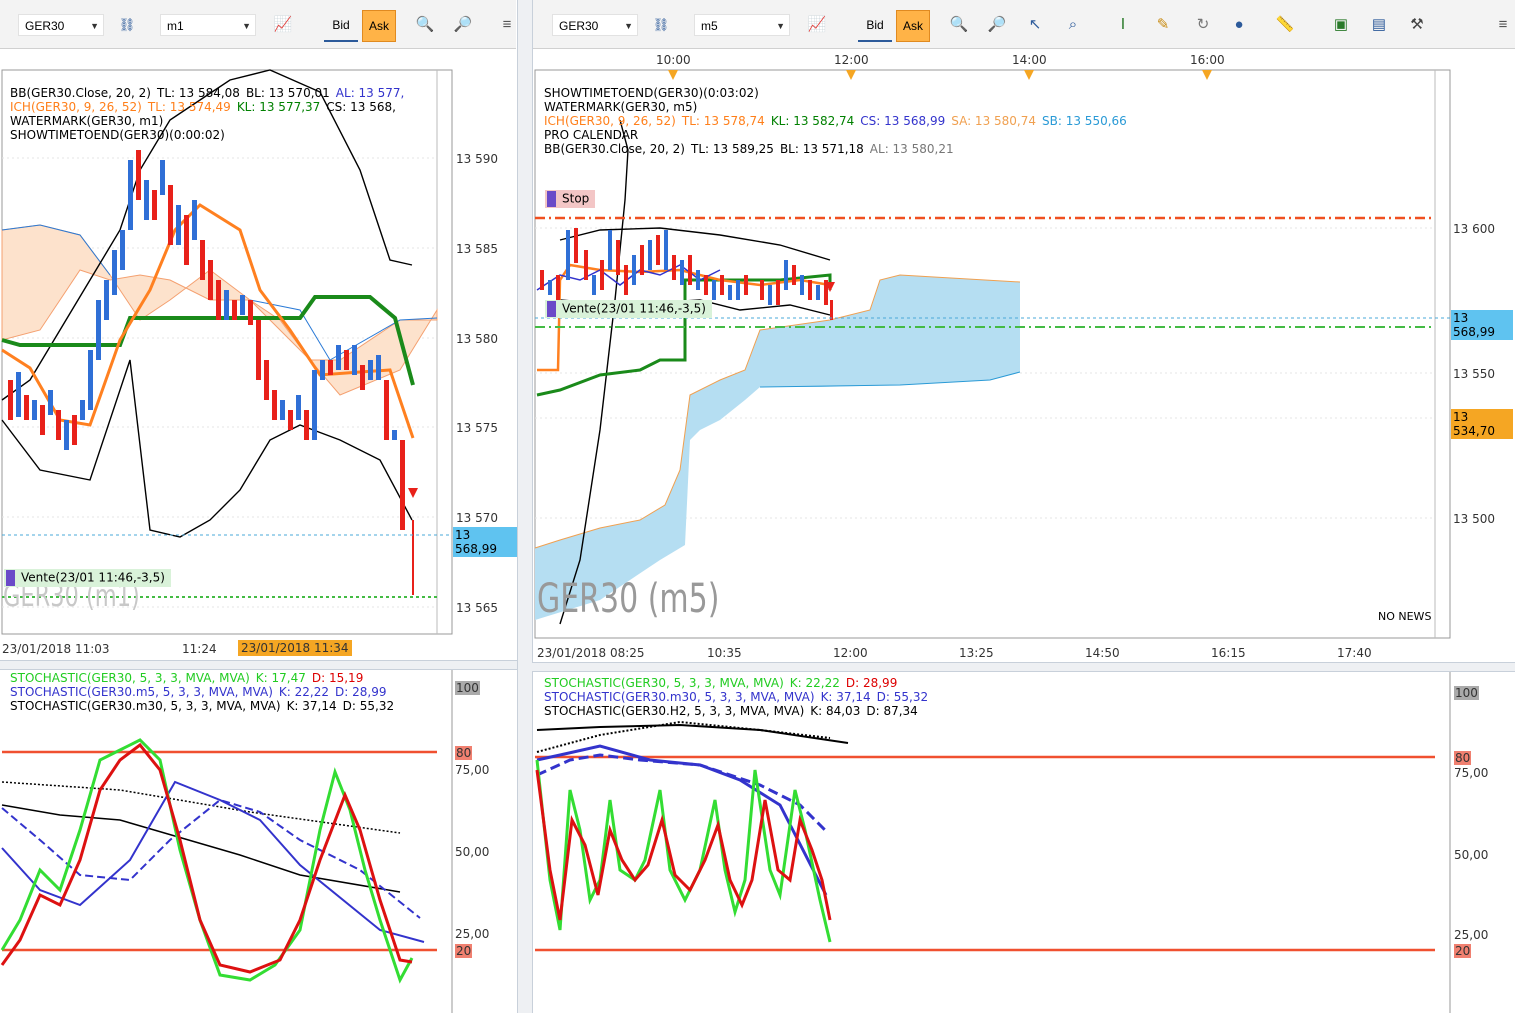 The image size is (1515, 1013). What do you see at coordinates (664, 683) in the screenshot?
I see `legend-item: STOCHASTIC(GER30, 5, 3, 3, MVA, MVA)` at bounding box center [664, 683].